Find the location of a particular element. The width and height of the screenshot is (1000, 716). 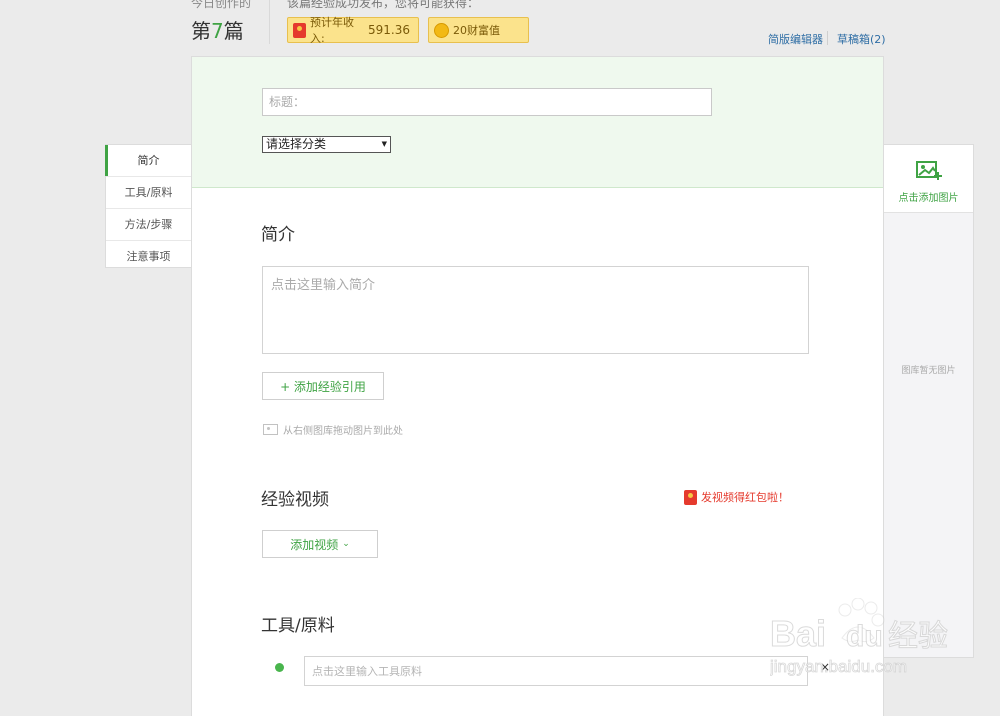

intro-heading: 简介 is located at coordinates (278, 235).